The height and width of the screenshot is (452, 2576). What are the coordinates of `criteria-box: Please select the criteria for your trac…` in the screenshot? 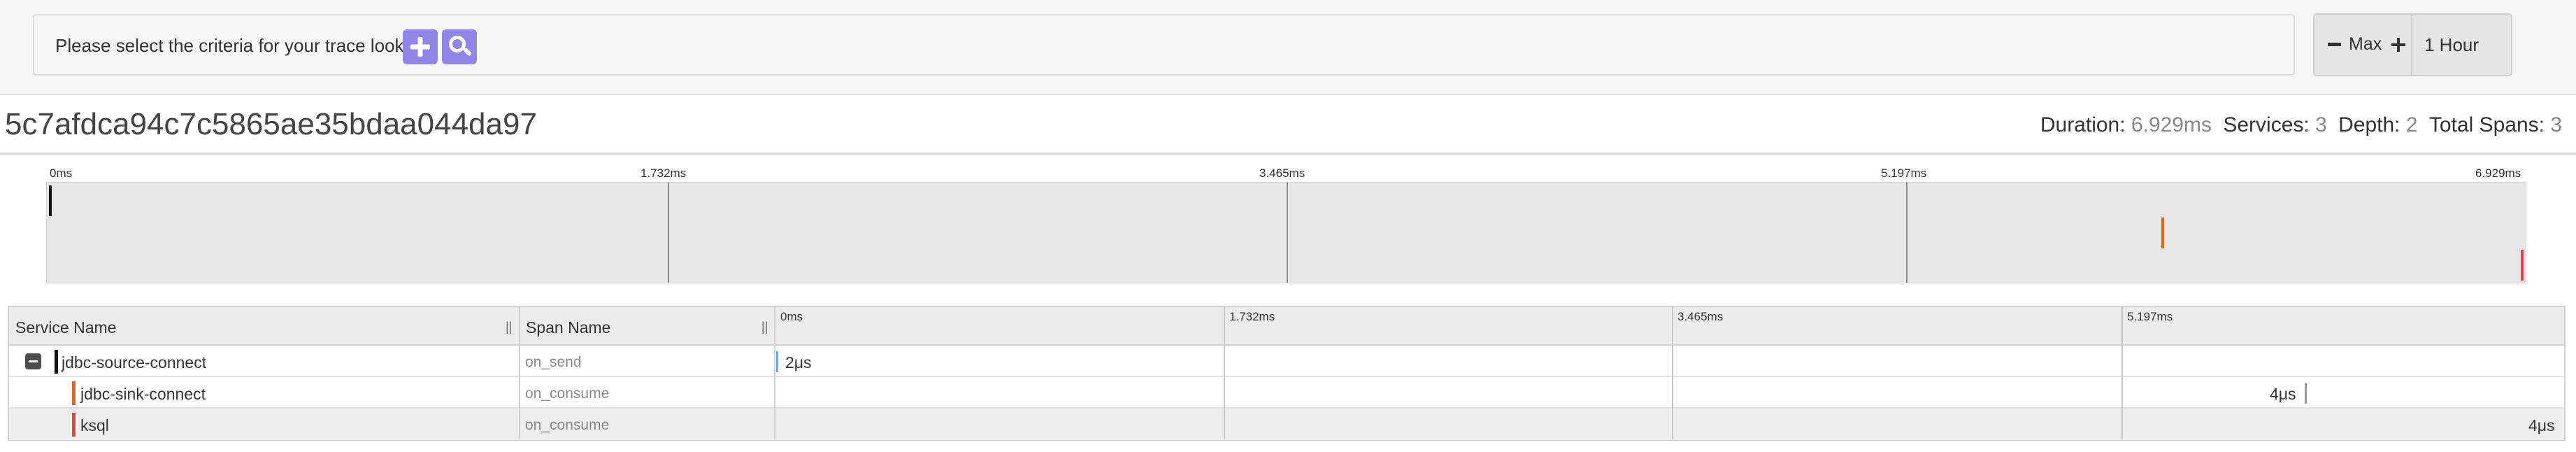 It's located at (1164, 45).